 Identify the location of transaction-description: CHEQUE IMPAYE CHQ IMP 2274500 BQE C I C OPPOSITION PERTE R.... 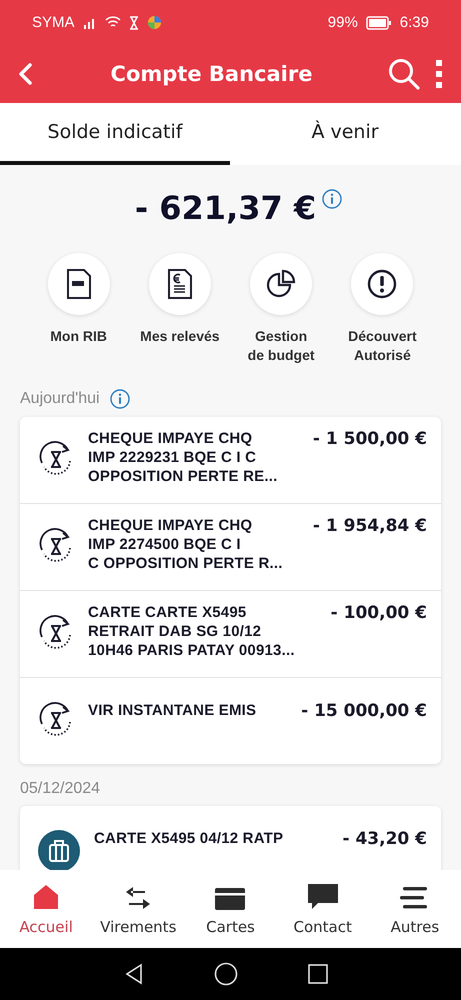
(186, 544).